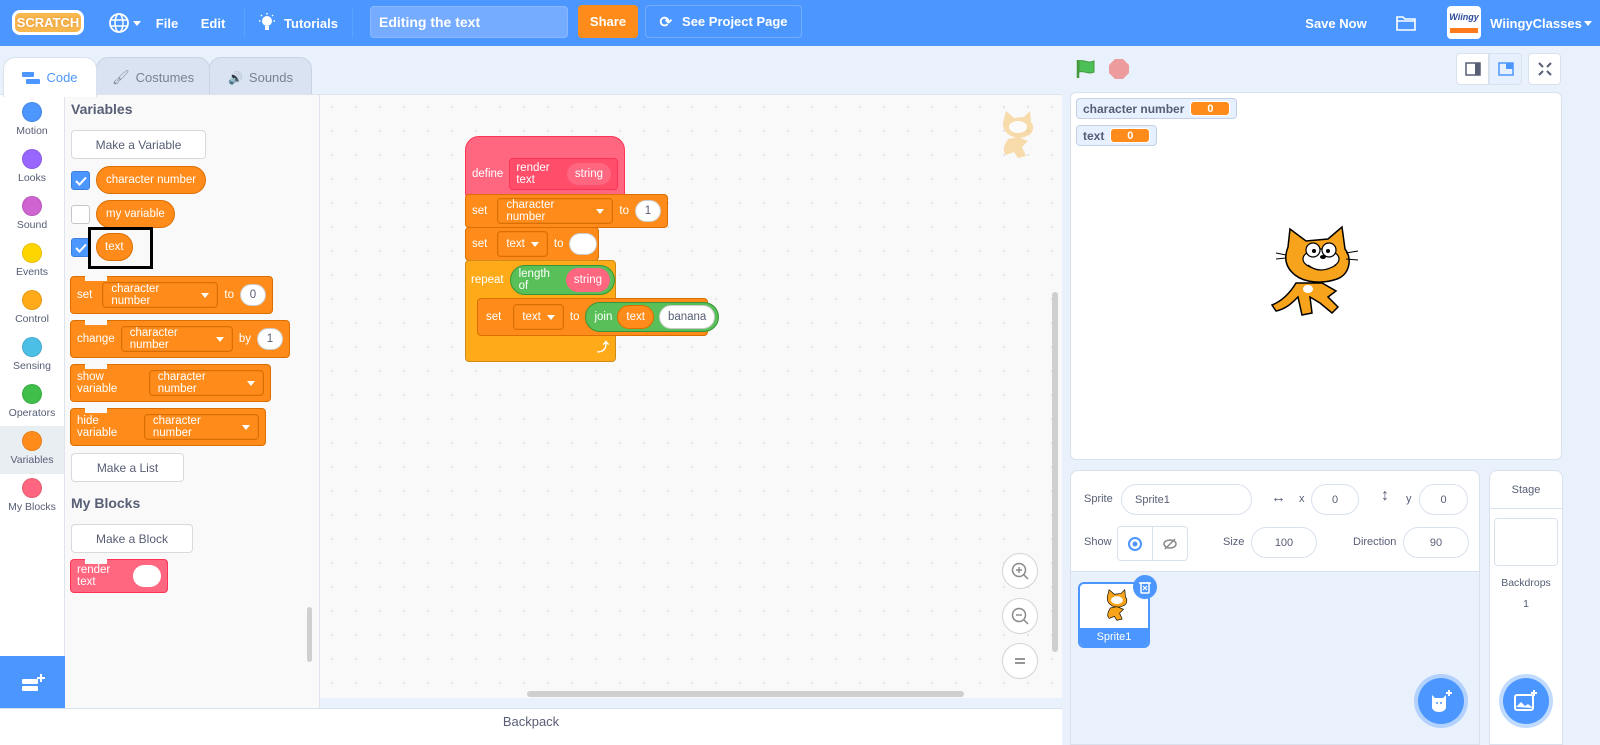 This screenshot has width=1600, height=745. What do you see at coordinates (562, 280) in the screenshot?
I see `length-of-operator: length of string` at bounding box center [562, 280].